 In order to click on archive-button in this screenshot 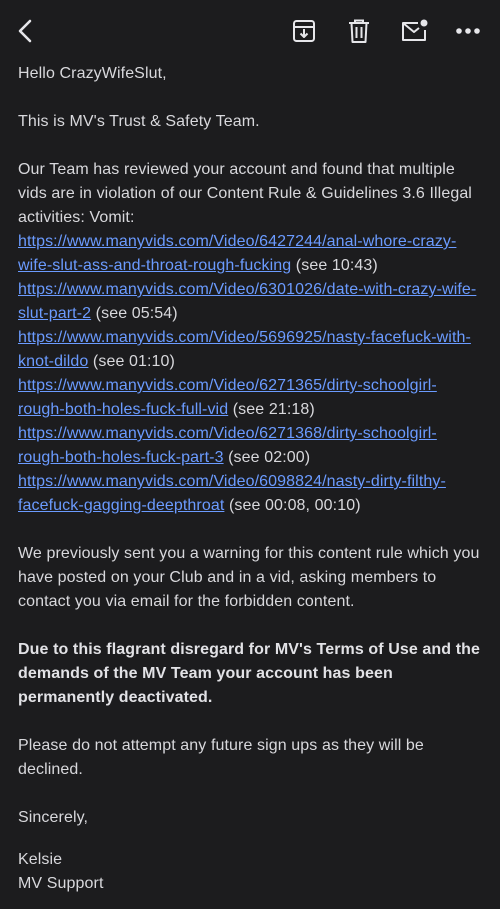, I will do `click(304, 31)`.